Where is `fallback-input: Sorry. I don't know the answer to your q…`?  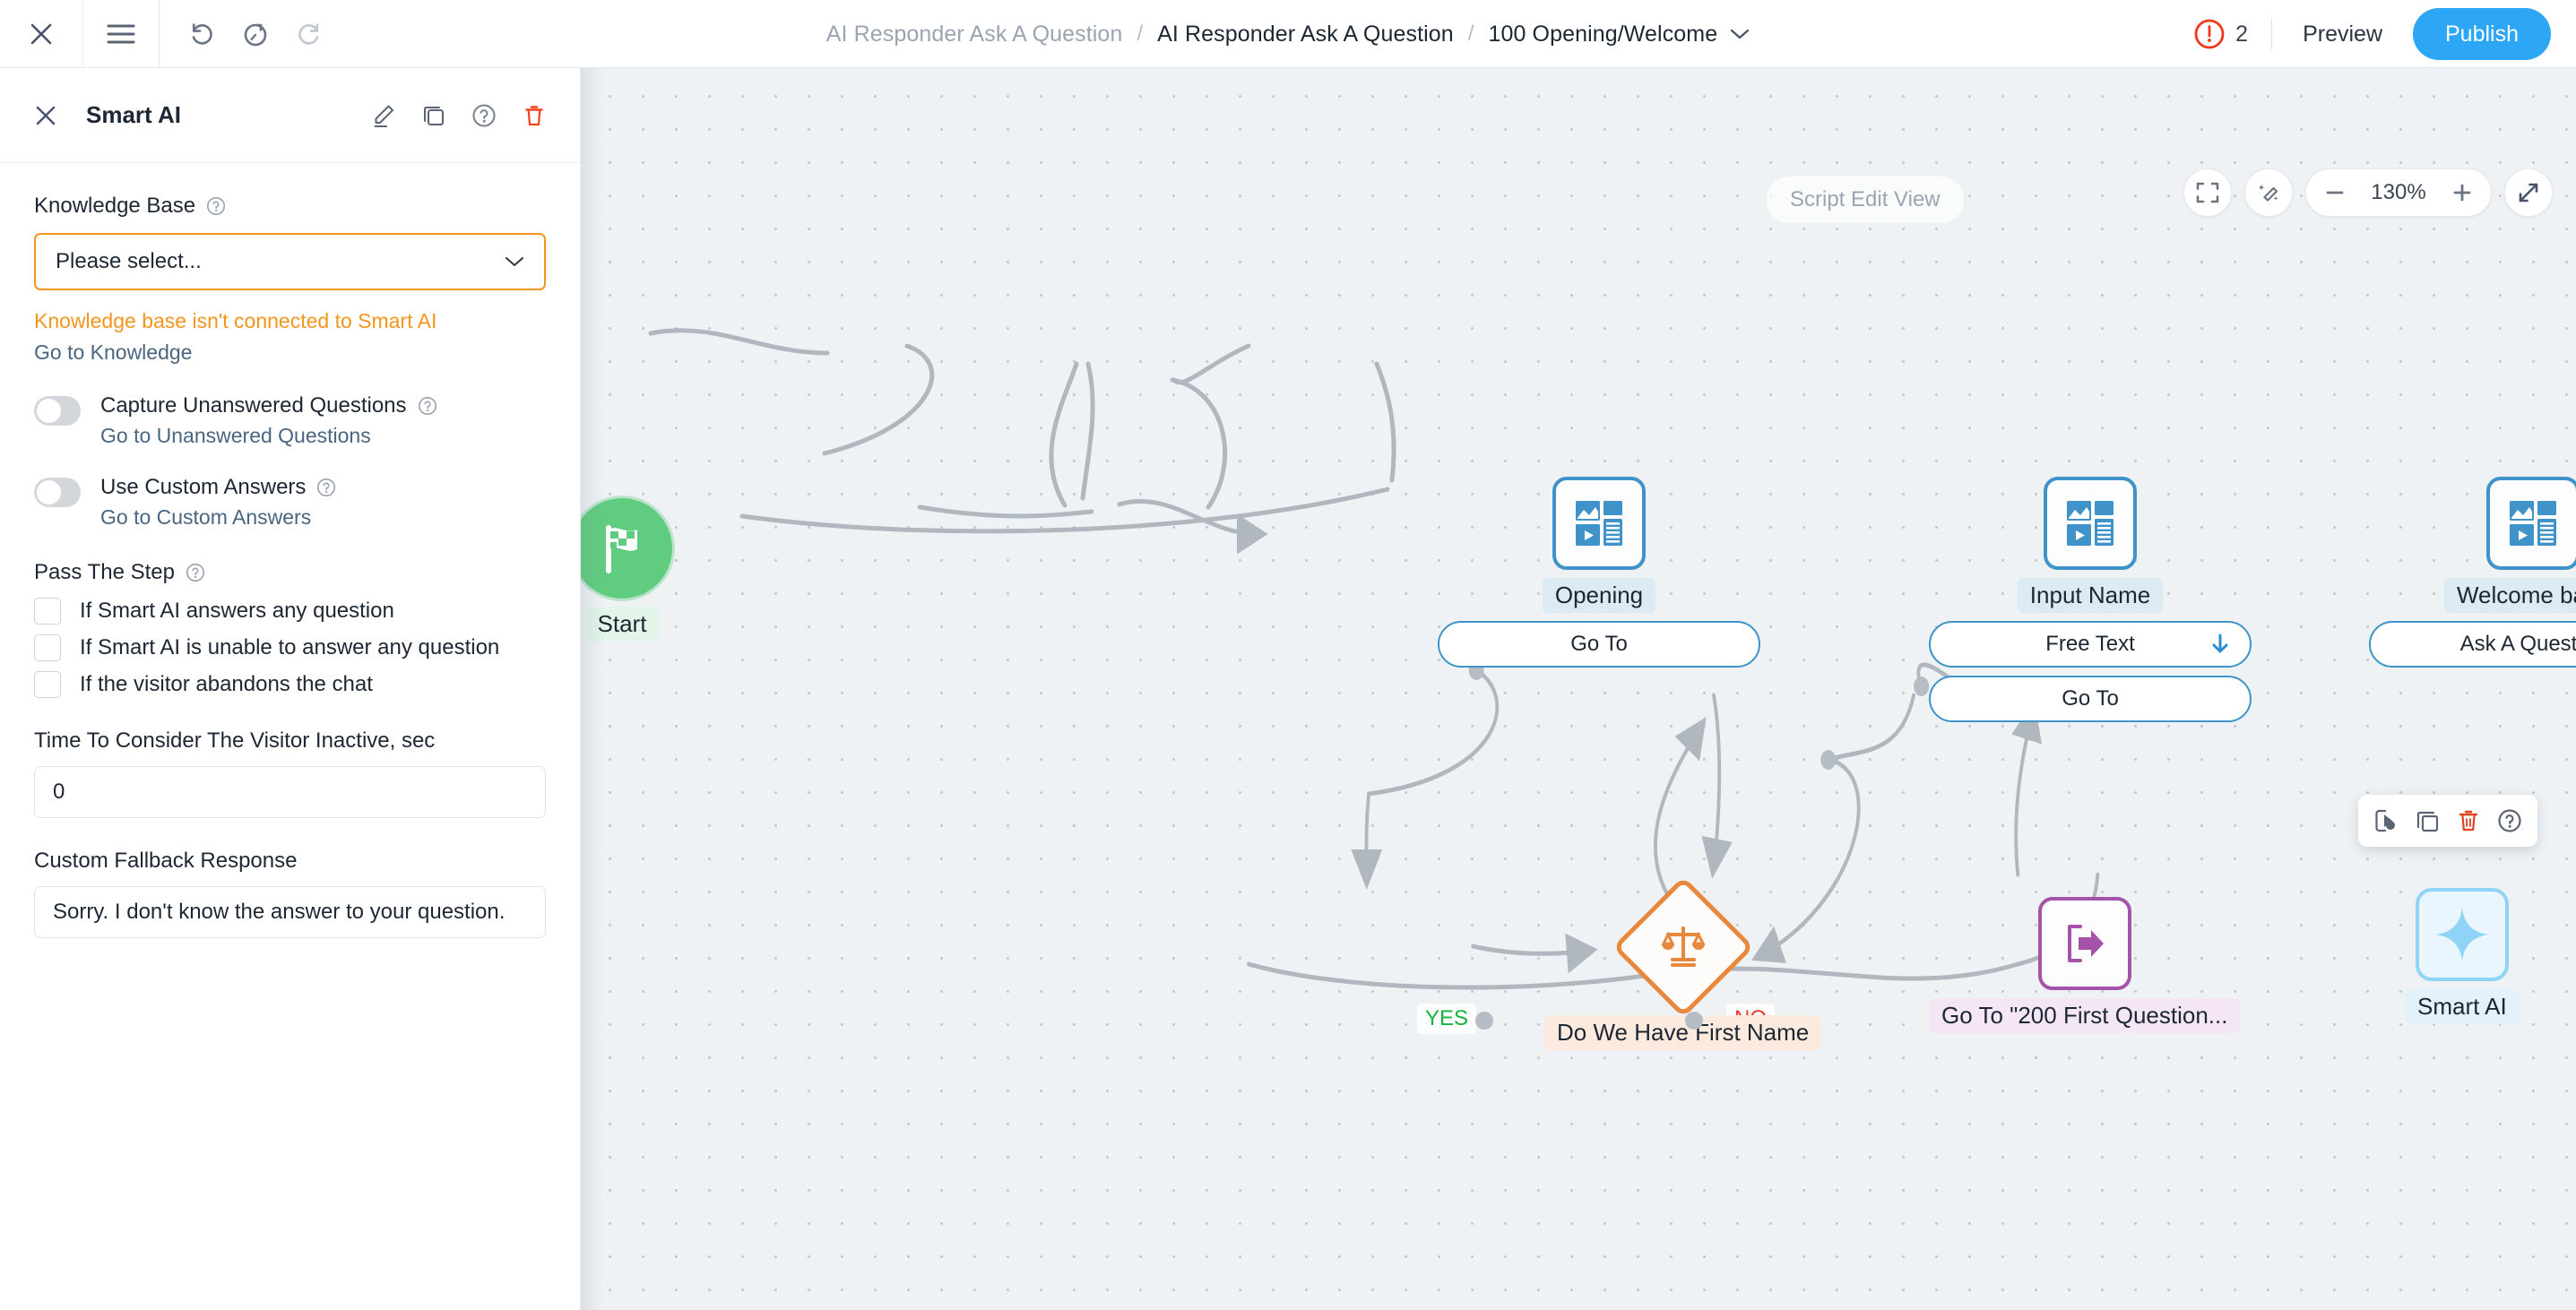
fallback-input: Sorry. I don't know the answer to your q… is located at coordinates (290, 911).